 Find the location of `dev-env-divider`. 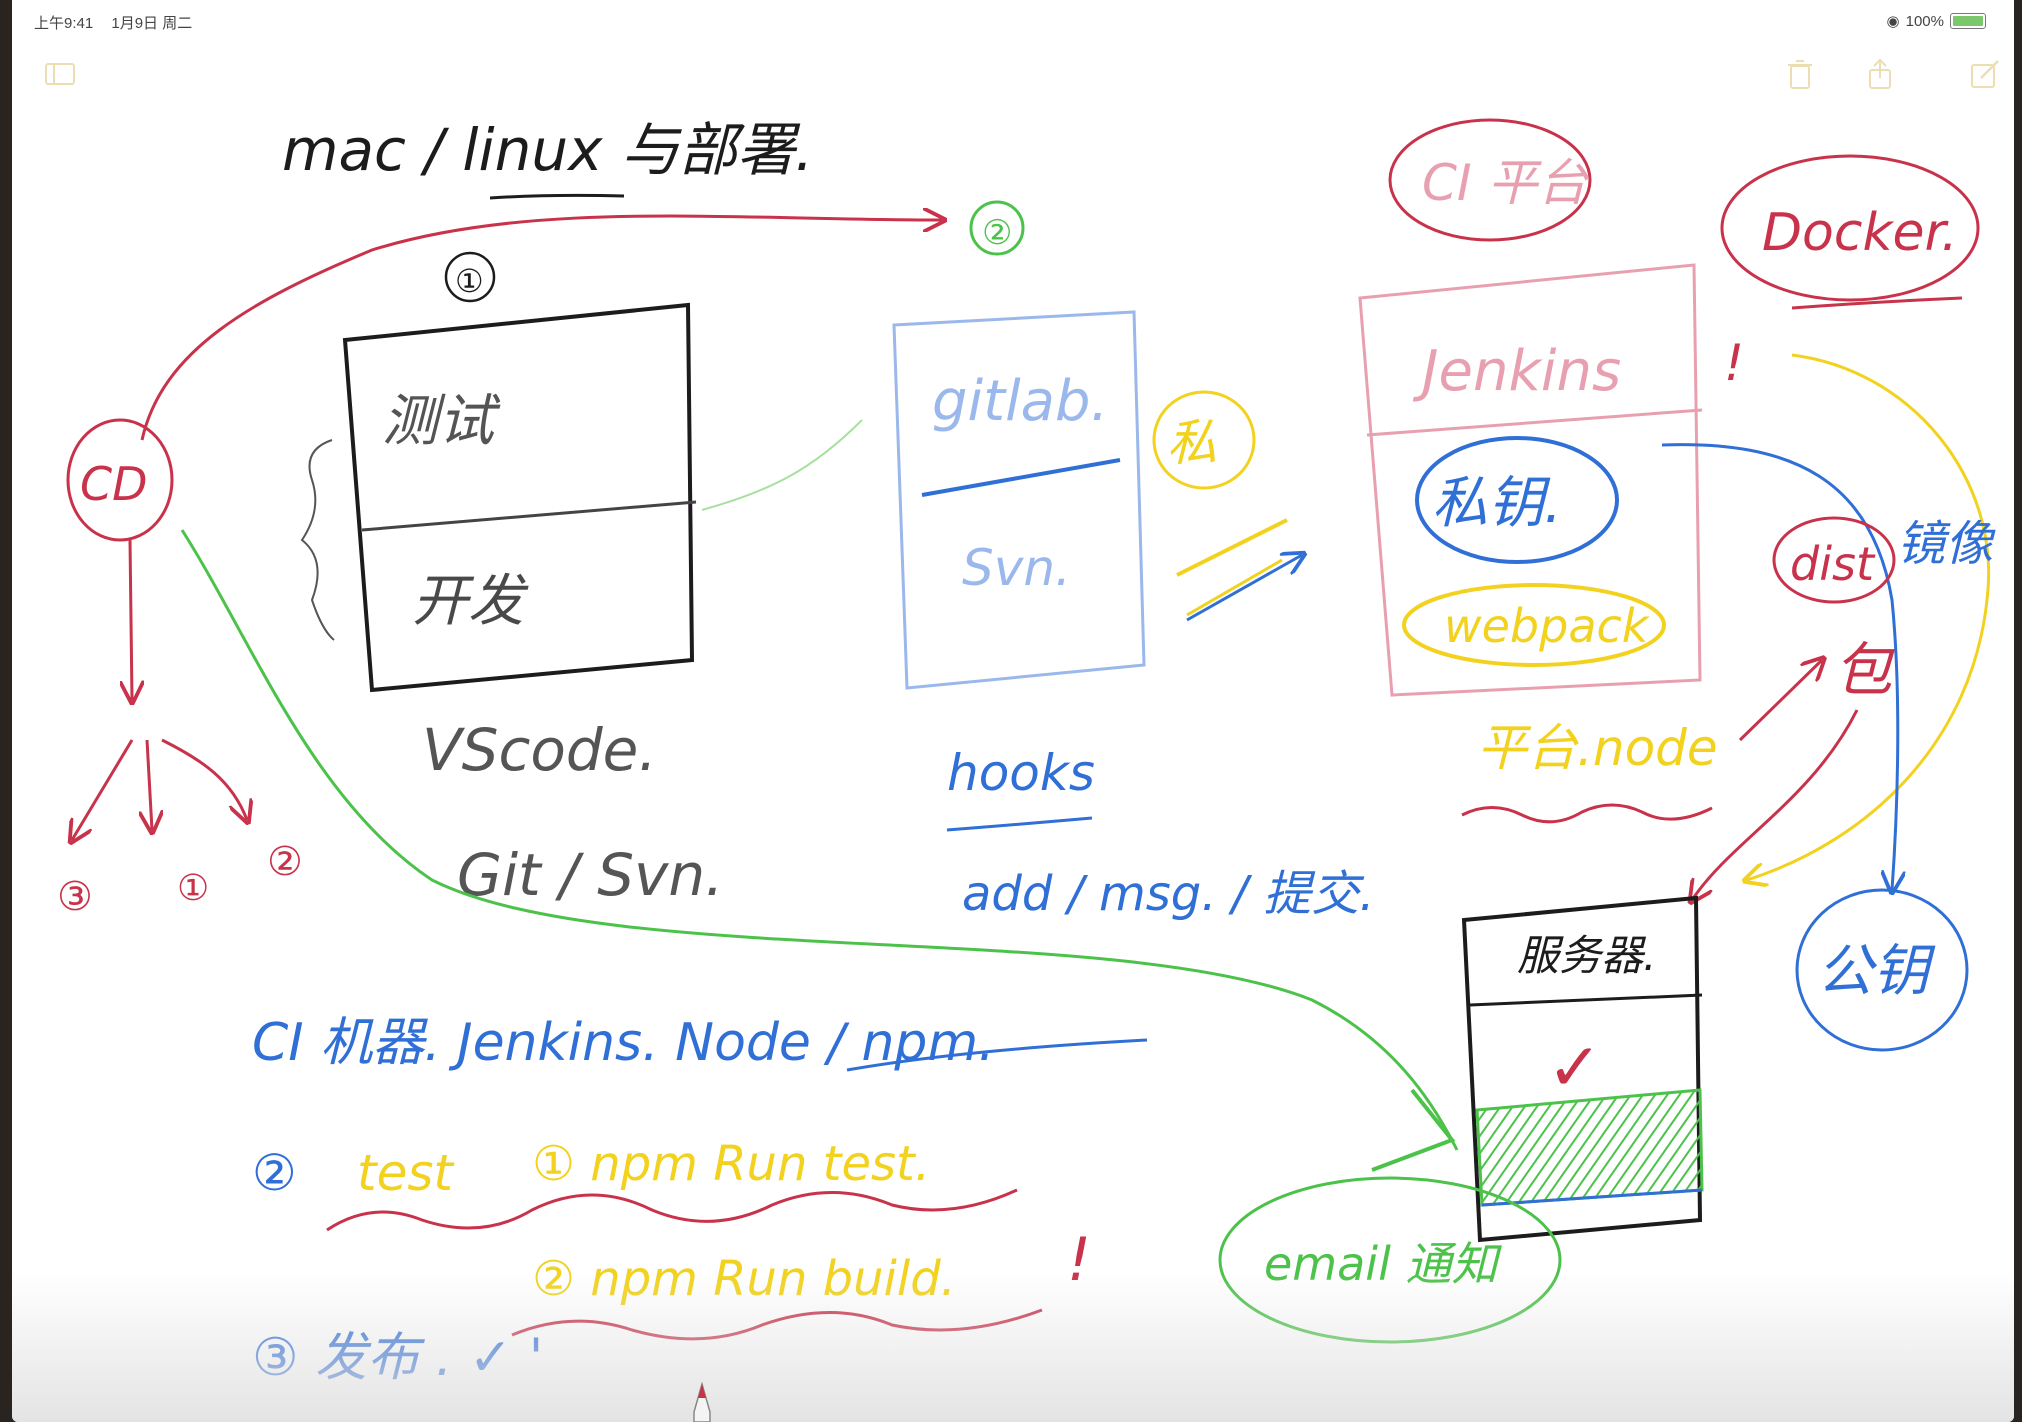

dev-env-divider is located at coordinates (529, 516).